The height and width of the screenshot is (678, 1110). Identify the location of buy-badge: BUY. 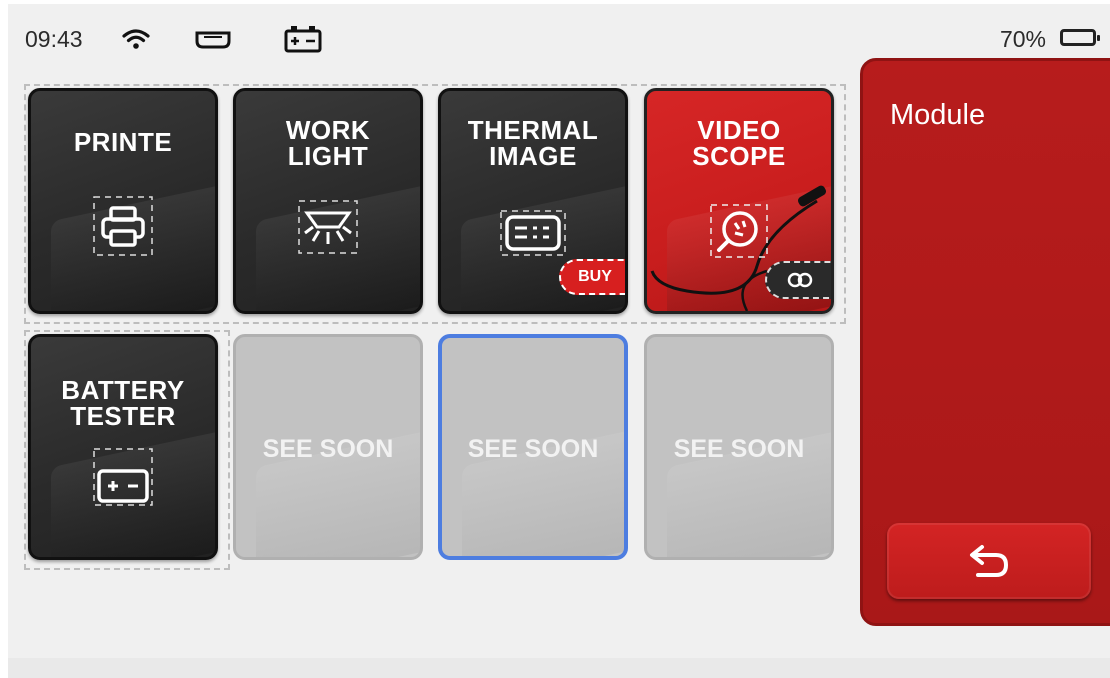
(592, 277).